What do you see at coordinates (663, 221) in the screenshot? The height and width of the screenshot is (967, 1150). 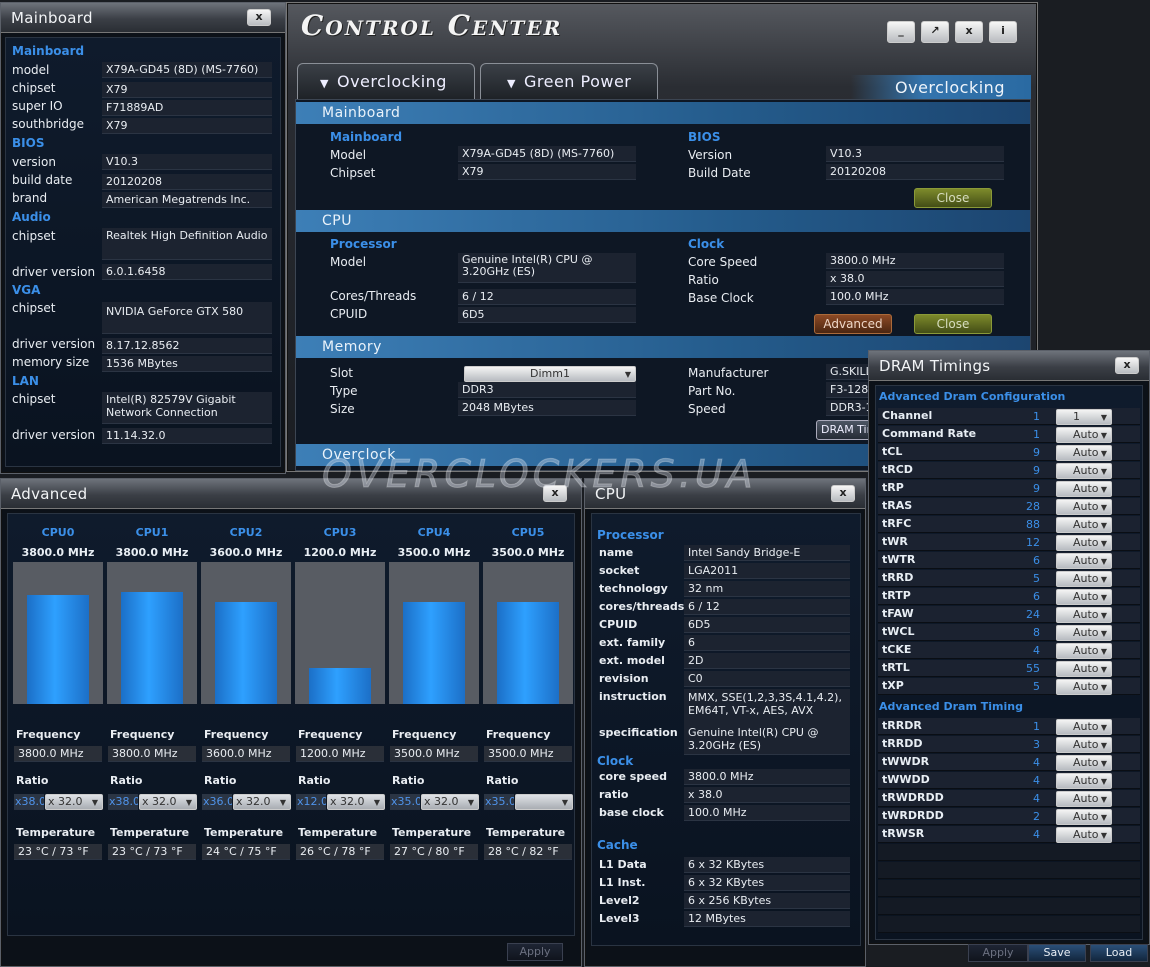 I see `band-cpu: CPU` at bounding box center [663, 221].